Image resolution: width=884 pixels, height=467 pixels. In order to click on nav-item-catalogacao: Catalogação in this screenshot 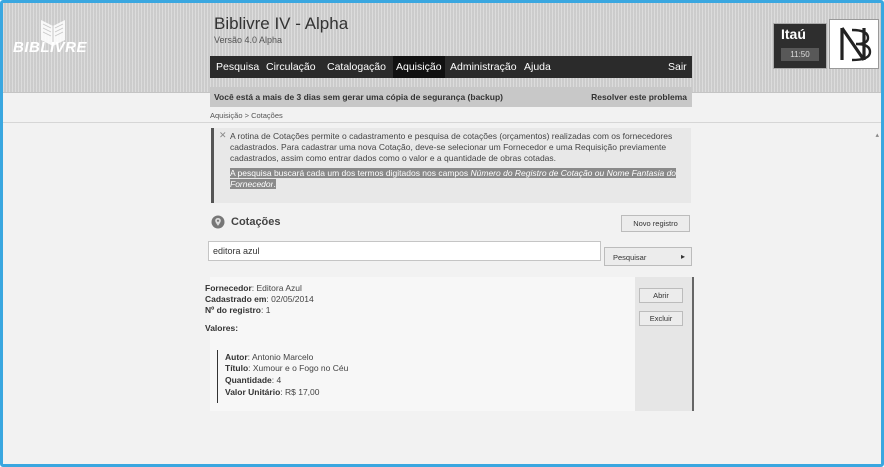, I will do `click(356, 67)`.